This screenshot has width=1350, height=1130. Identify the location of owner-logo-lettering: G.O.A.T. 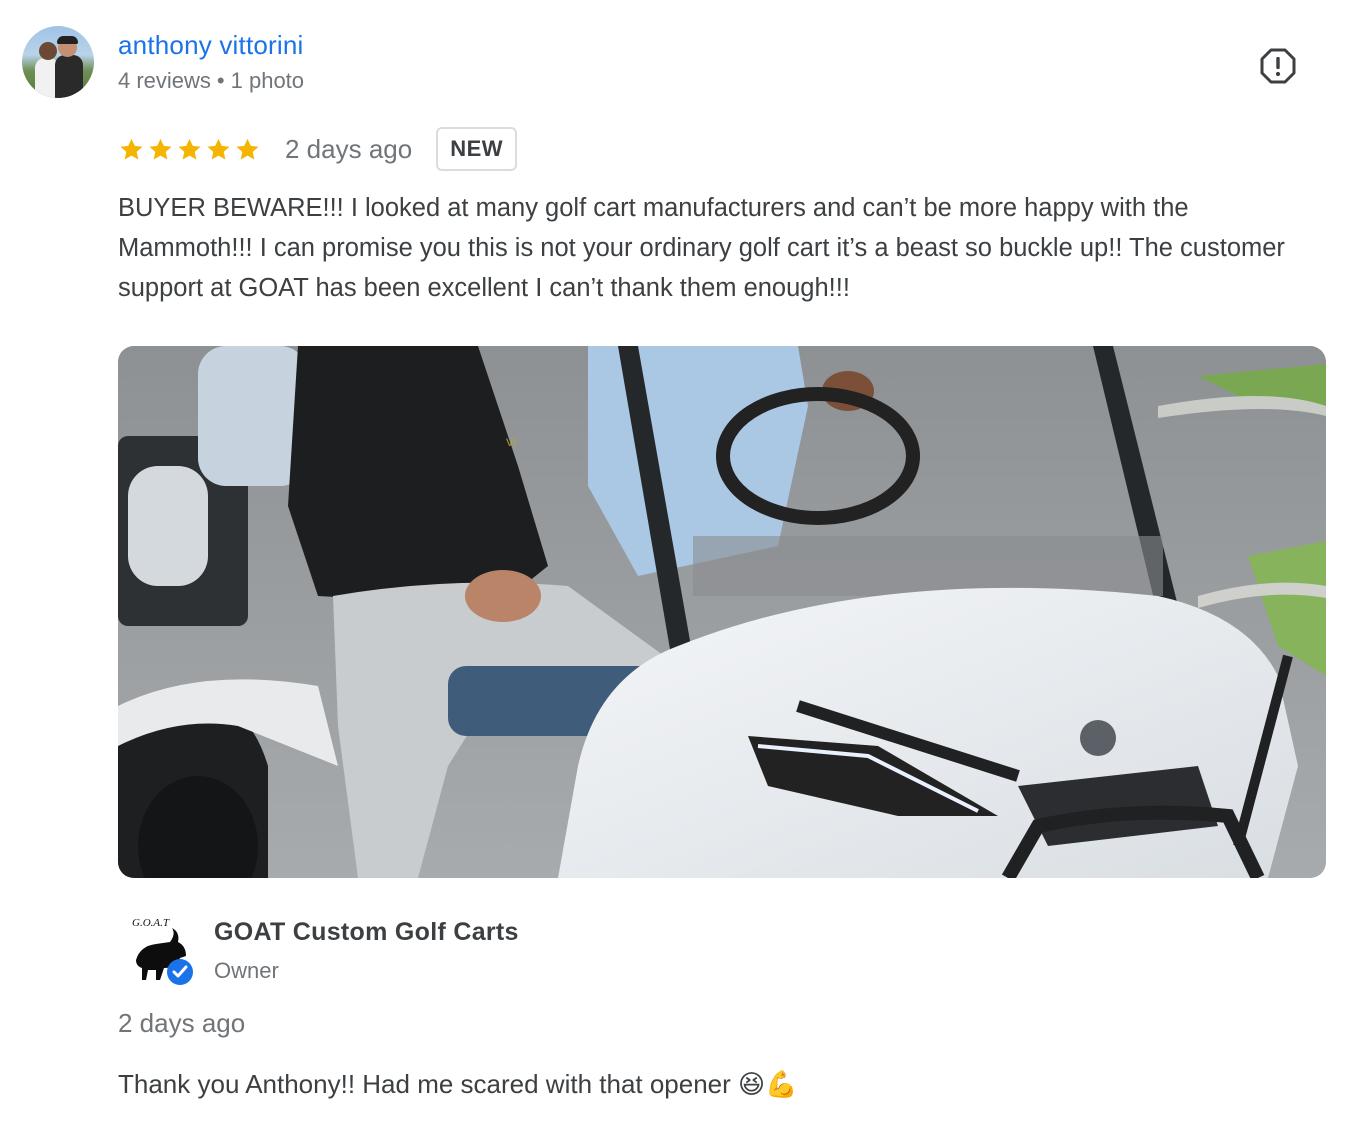
(151, 923).